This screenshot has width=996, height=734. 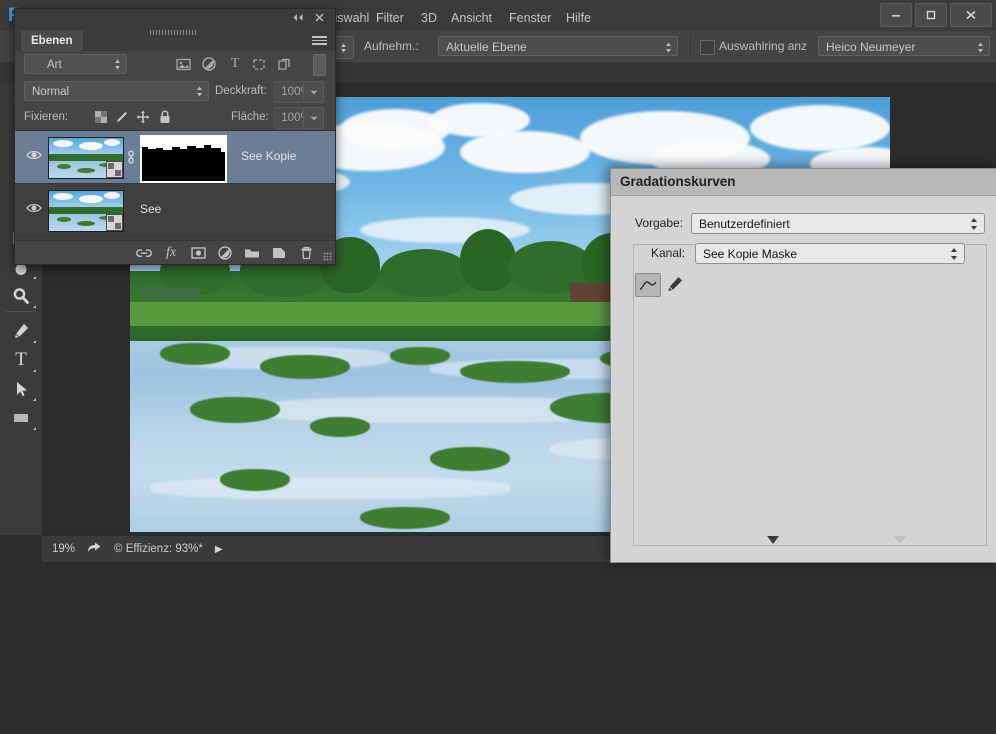 I want to click on lock-position-icon, so click(x=142, y=117).